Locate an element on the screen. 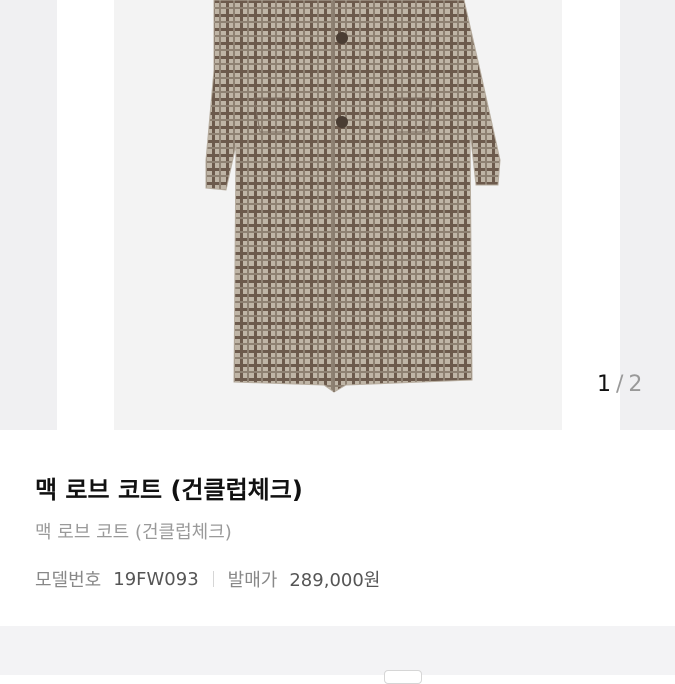 The height and width of the screenshot is (684, 675). model-number-value: 19FW093 is located at coordinates (156, 579).